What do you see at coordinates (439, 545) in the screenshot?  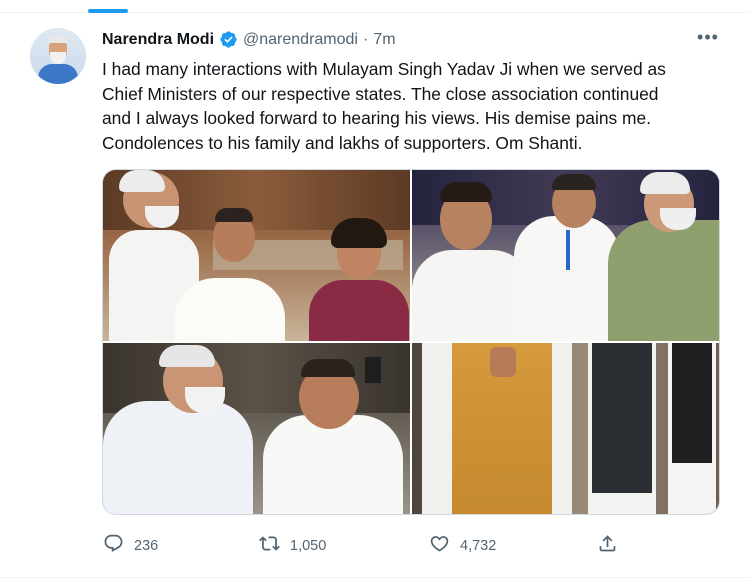 I see `heart-icon` at bounding box center [439, 545].